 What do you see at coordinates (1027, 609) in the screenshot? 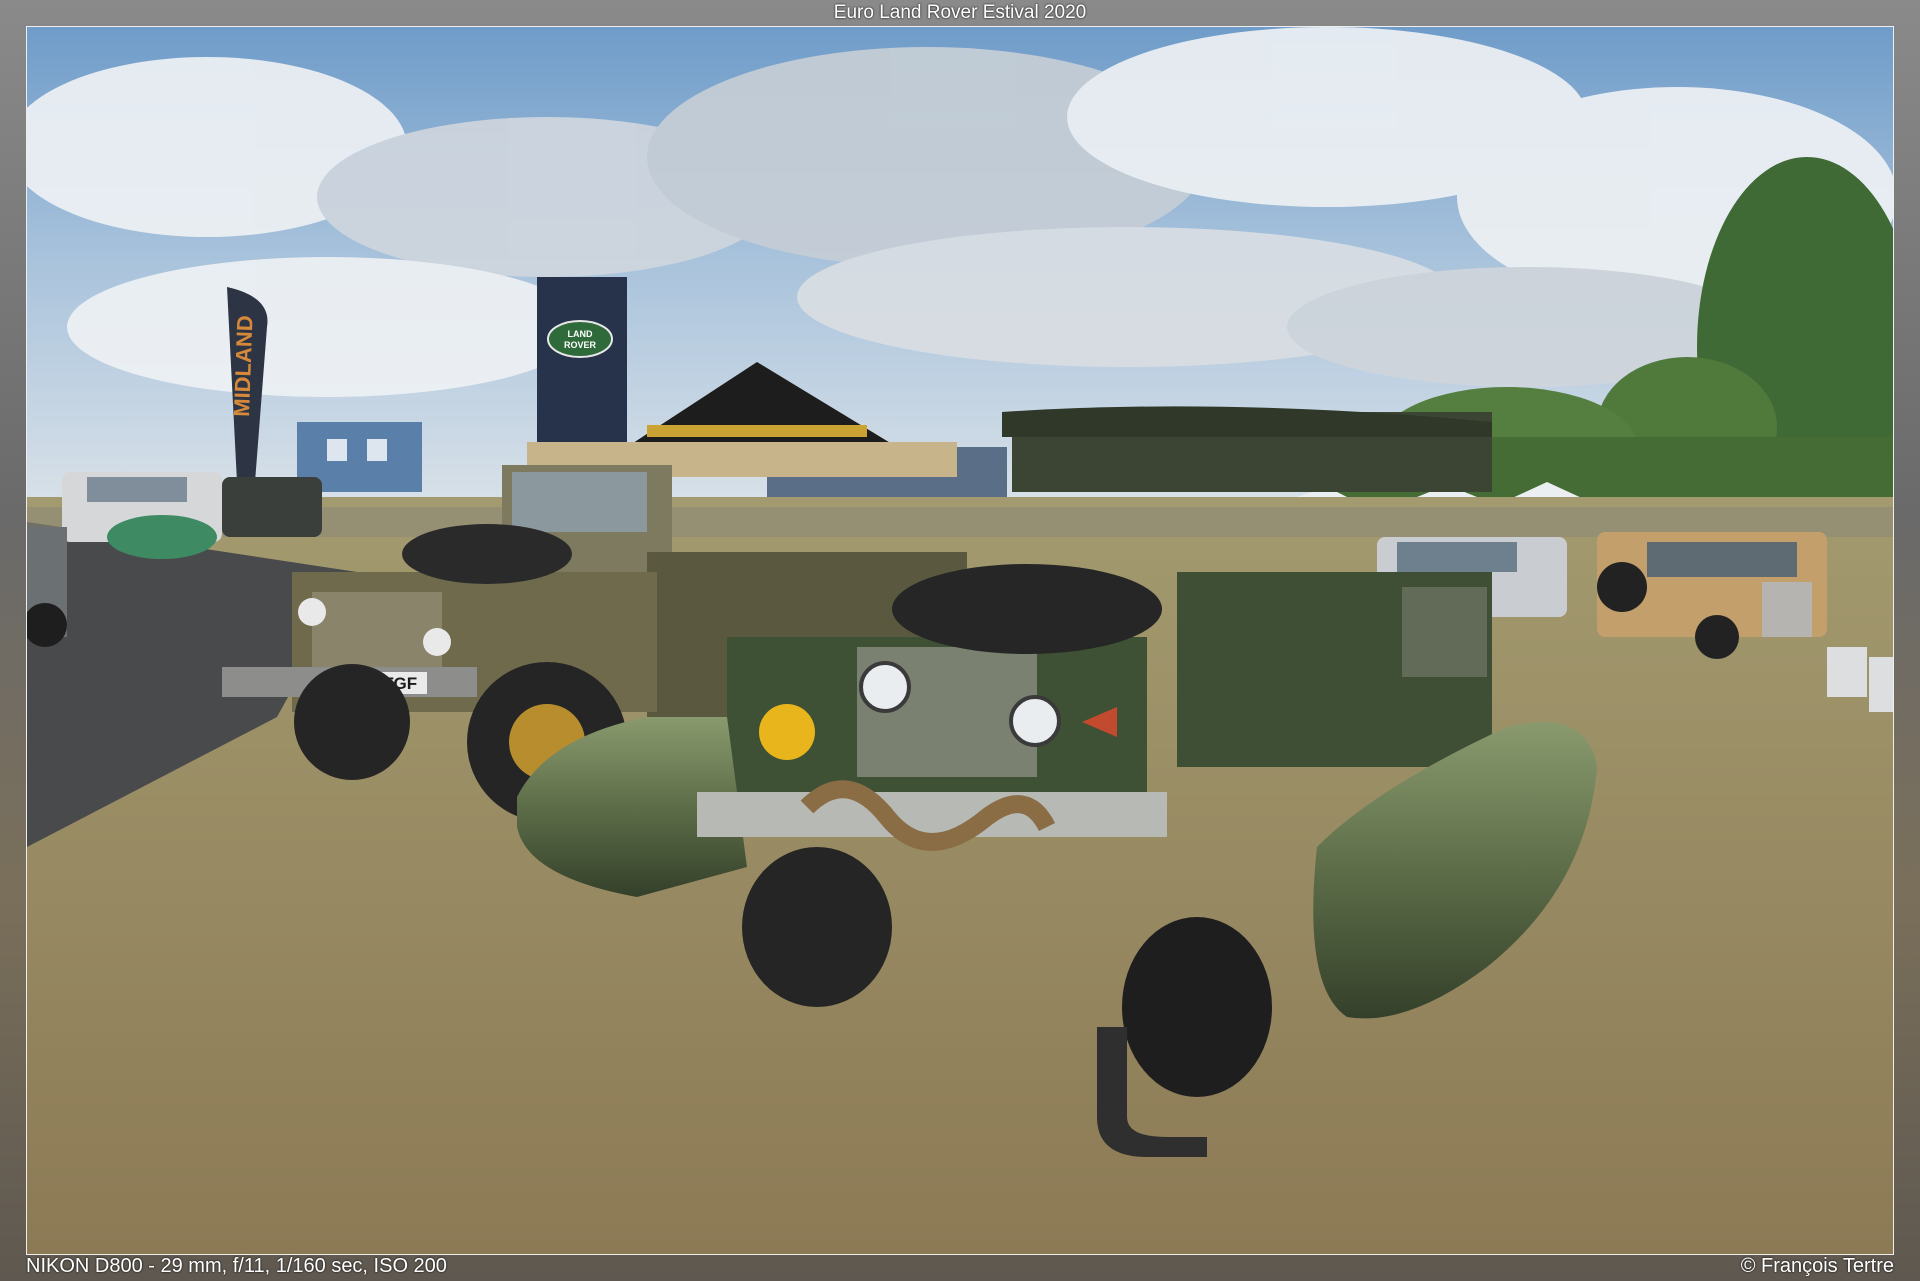
I see `spare-wheel` at bounding box center [1027, 609].